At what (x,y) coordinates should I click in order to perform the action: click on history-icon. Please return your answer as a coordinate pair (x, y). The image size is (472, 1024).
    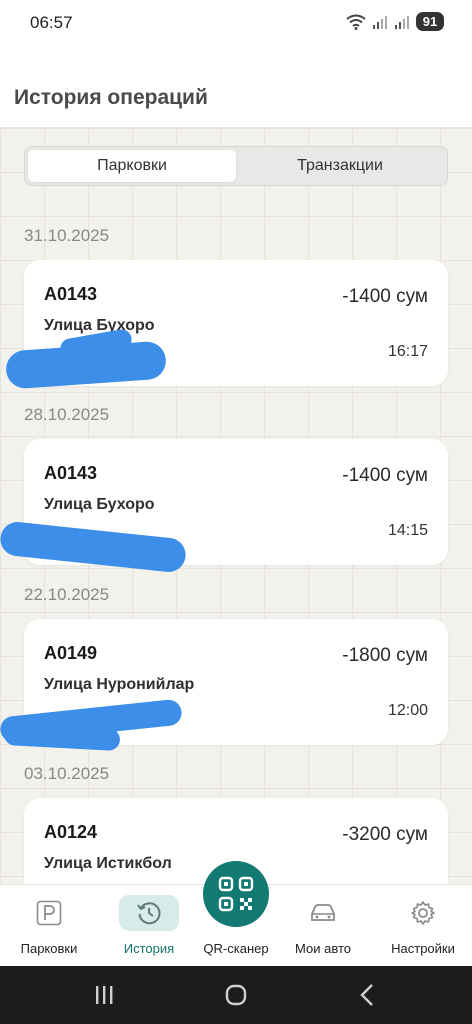
    Looking at the image, I should click on (149, 913).